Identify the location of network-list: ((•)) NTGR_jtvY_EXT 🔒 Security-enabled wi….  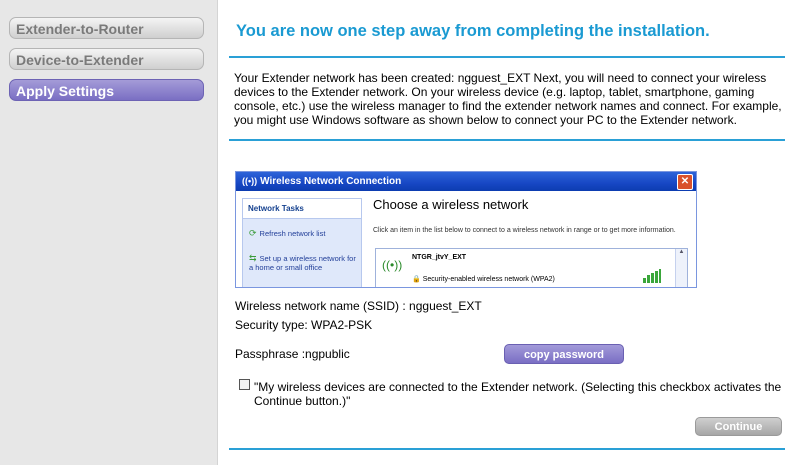
(531, 267).